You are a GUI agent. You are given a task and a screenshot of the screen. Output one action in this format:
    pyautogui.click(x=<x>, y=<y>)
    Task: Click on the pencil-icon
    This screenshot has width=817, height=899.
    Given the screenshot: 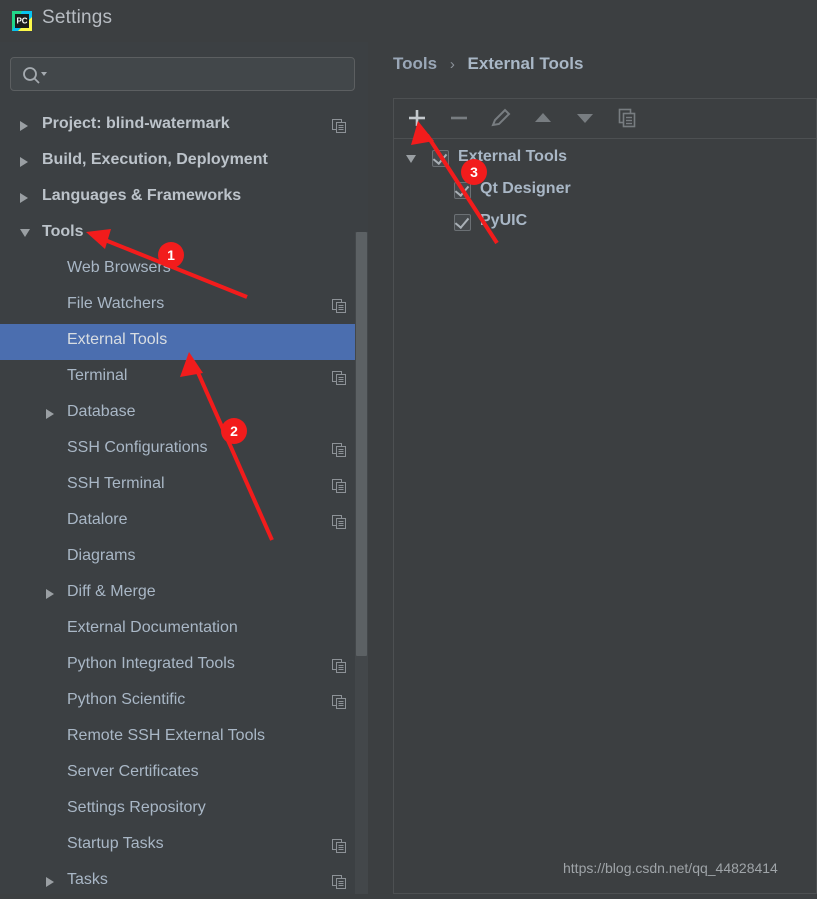 What is the action you would take?
    pyautogui.click(x=501, y=120)
    